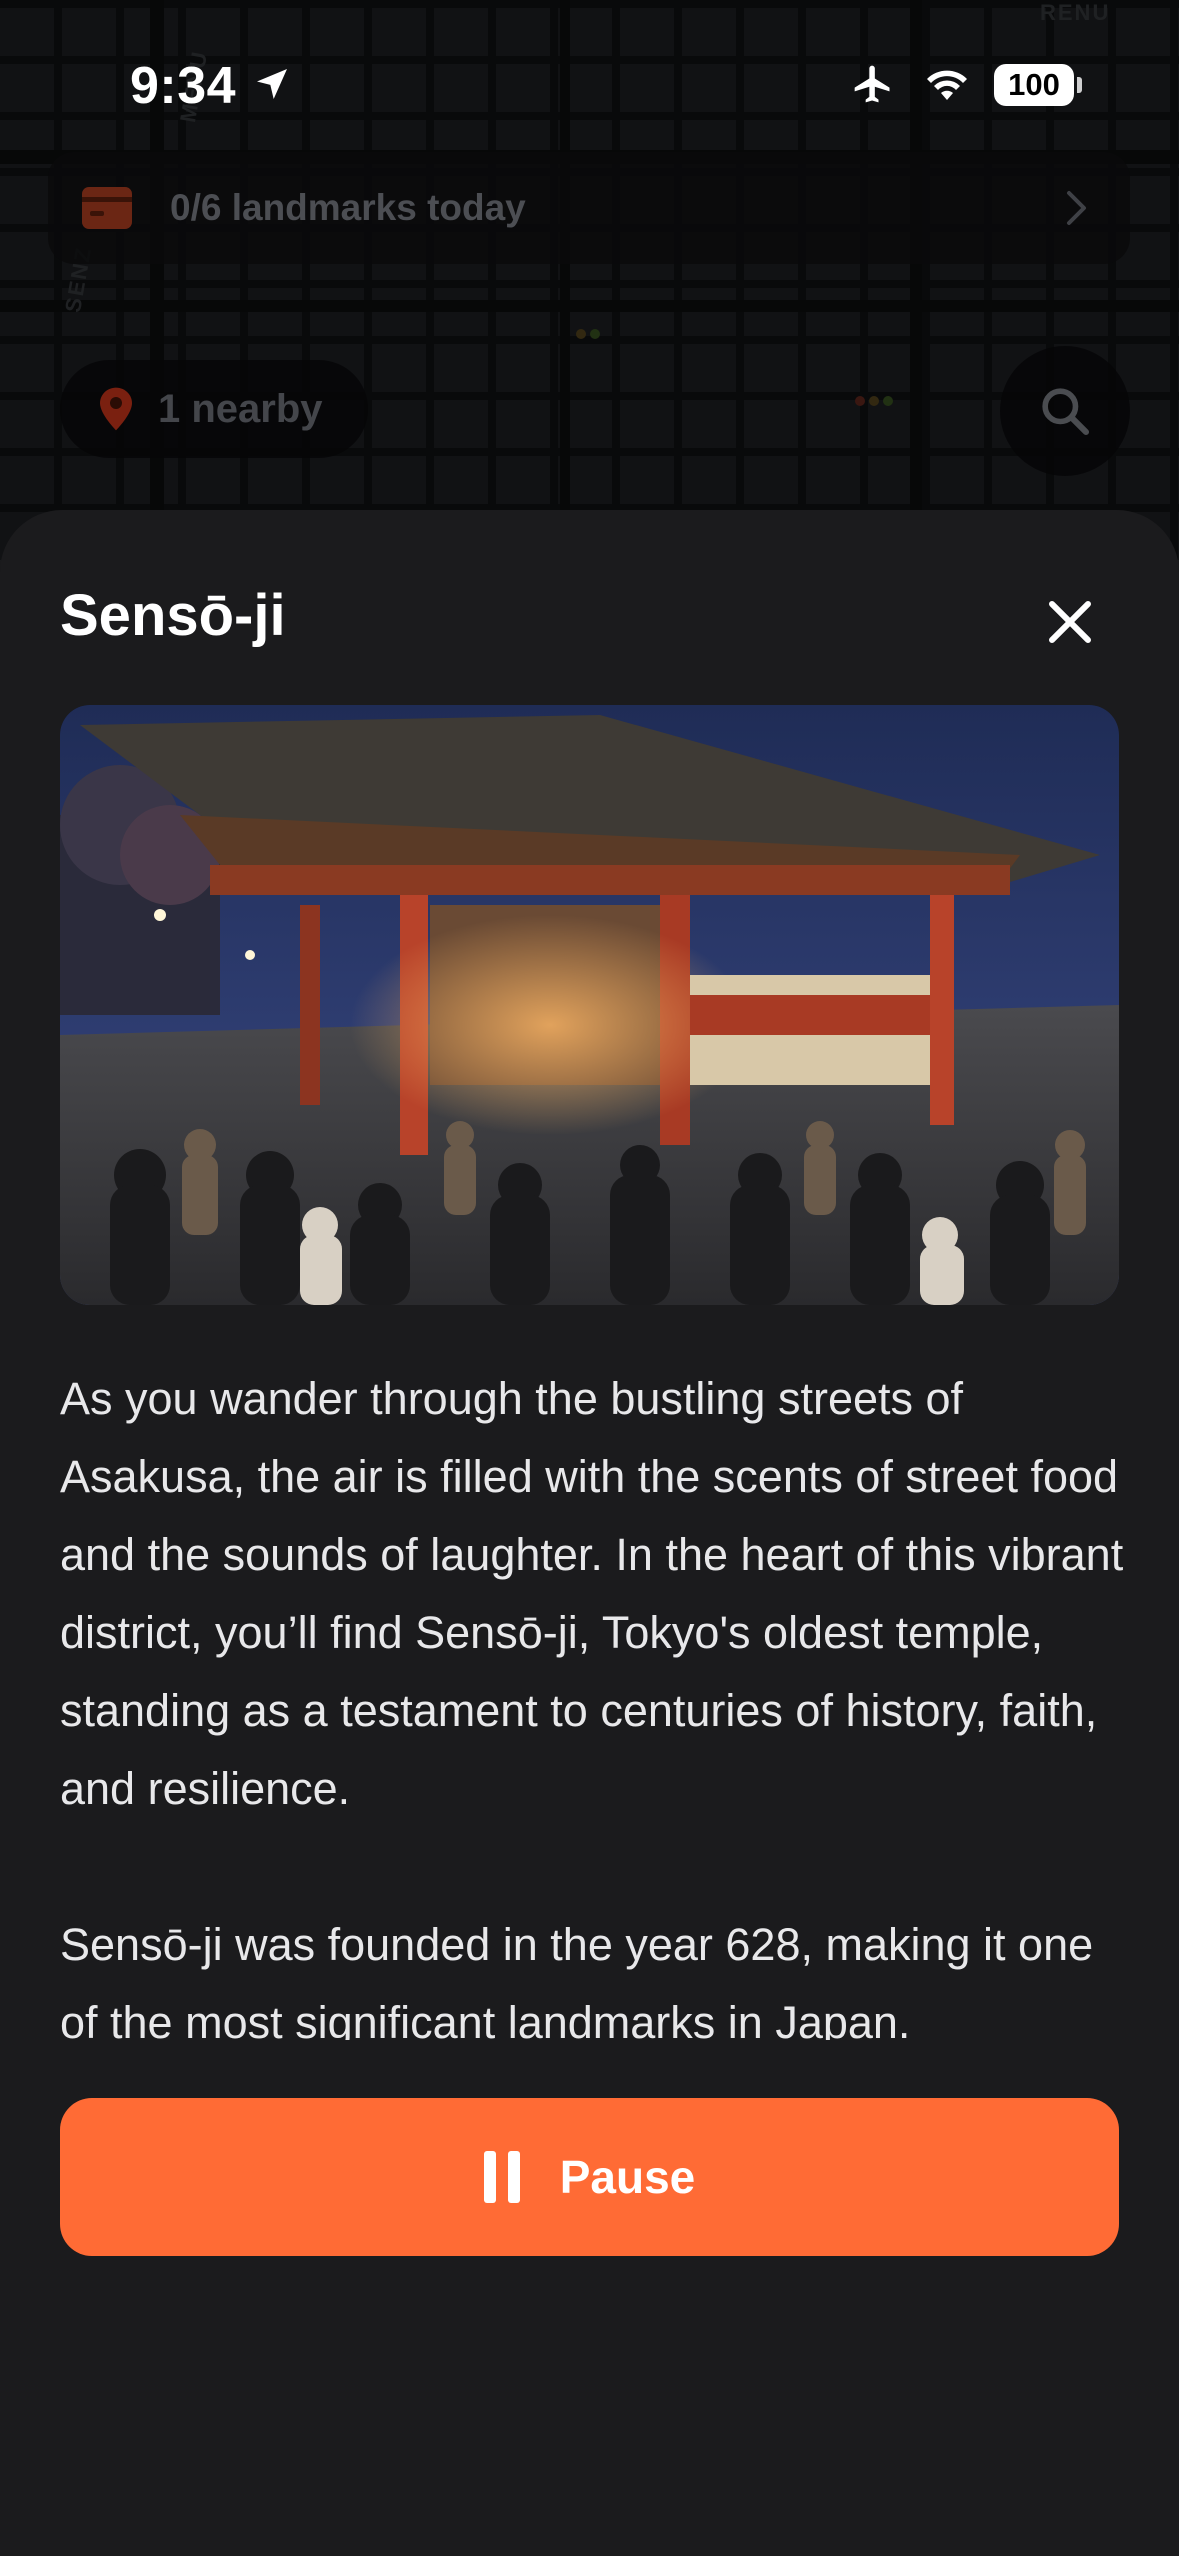  I want to click on landmarks-today-label: 0/6 landmarks today, so click(348, 207).